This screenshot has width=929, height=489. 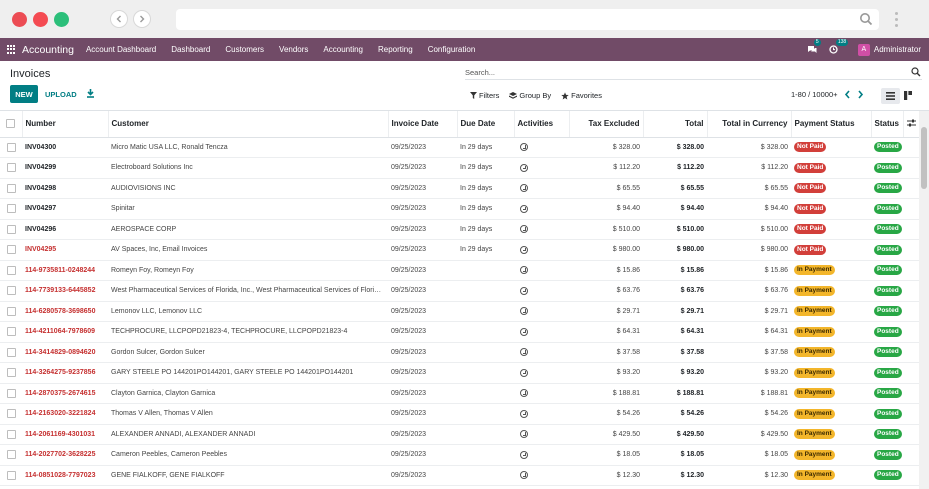 What do you see at coordinates (119, 19) in the screenshot?
I see `back-button` at bounding box center [119, 19].